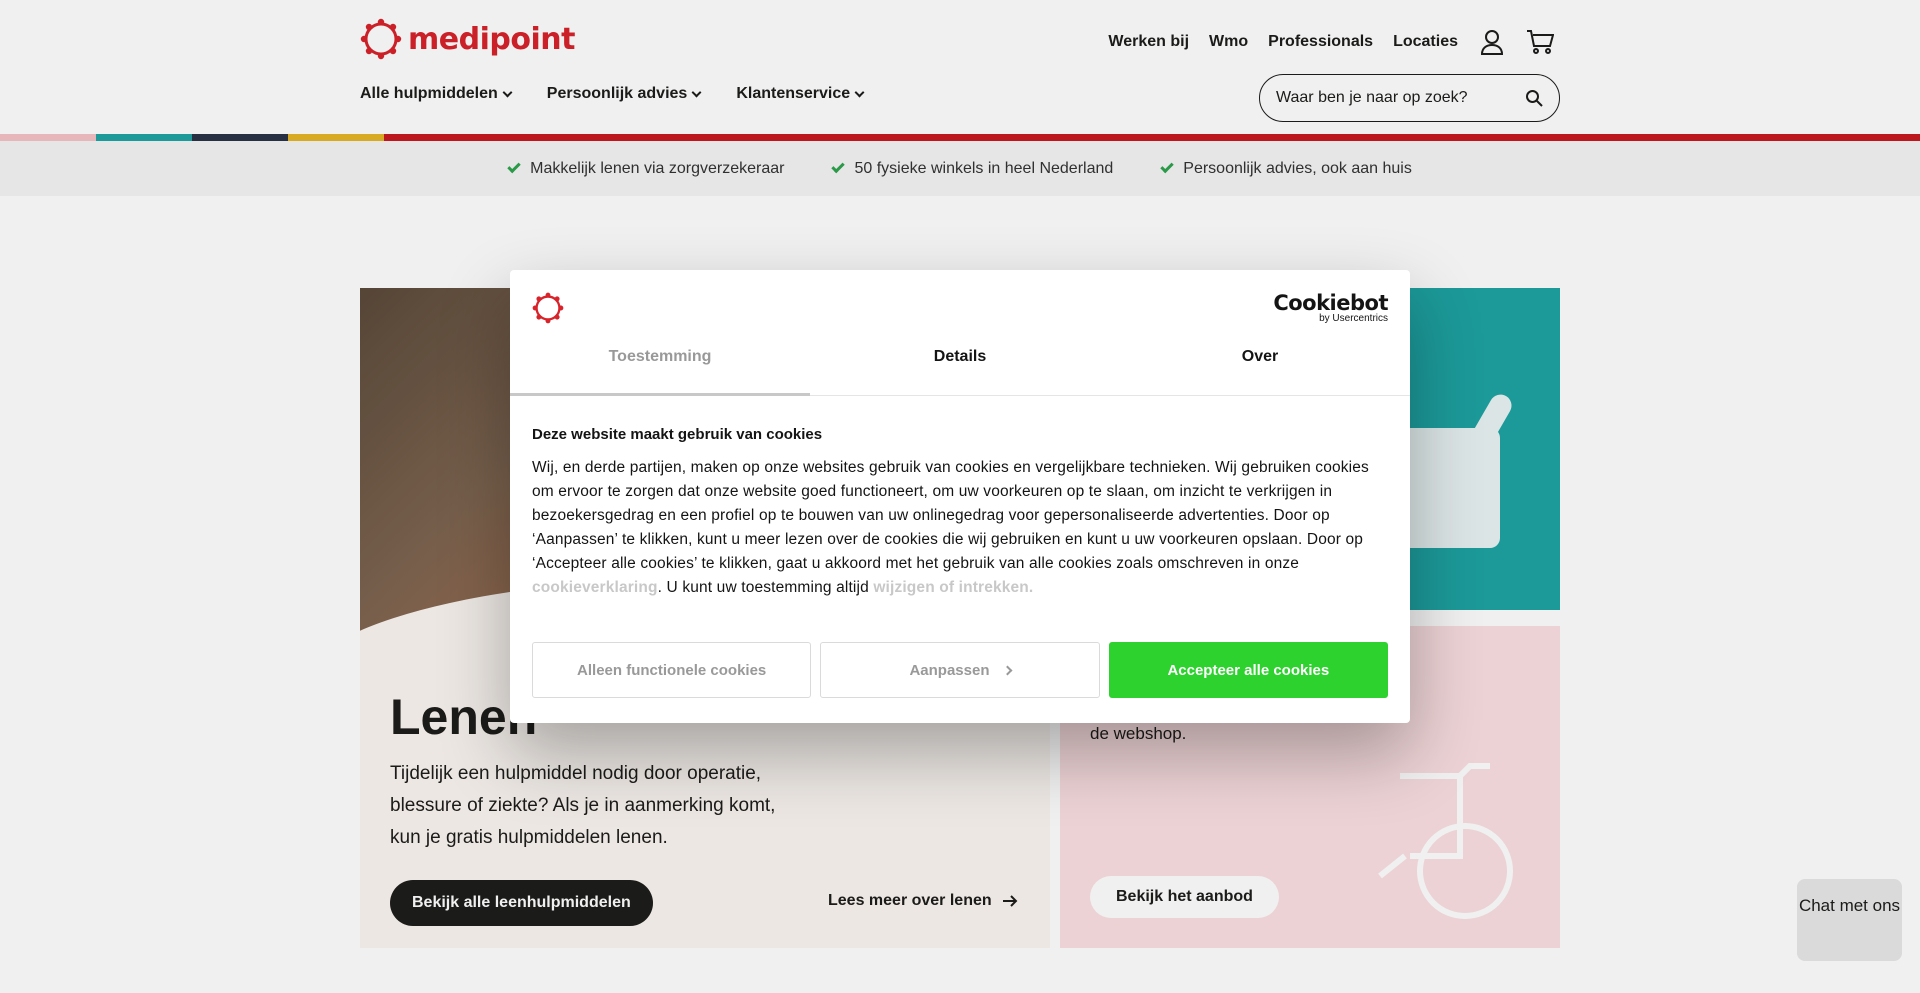 The image size is (1920, 993). I want to click on cookiebot-logo: Cookiebot by Usercentrics, so click(1330, 308).